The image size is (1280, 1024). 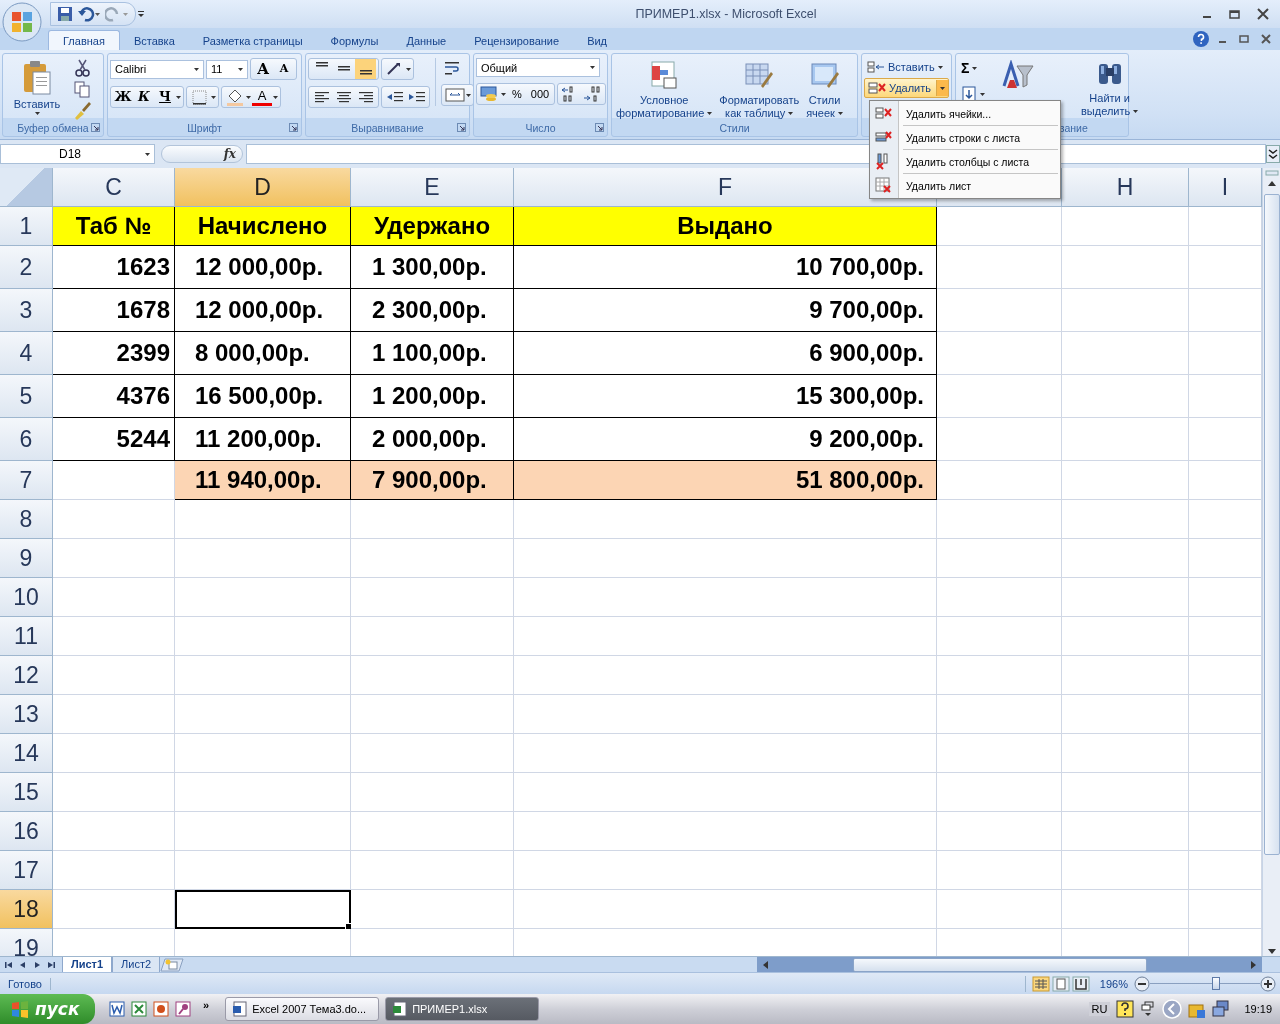 I want to click on column-header: C, so click(x=114, y=187).